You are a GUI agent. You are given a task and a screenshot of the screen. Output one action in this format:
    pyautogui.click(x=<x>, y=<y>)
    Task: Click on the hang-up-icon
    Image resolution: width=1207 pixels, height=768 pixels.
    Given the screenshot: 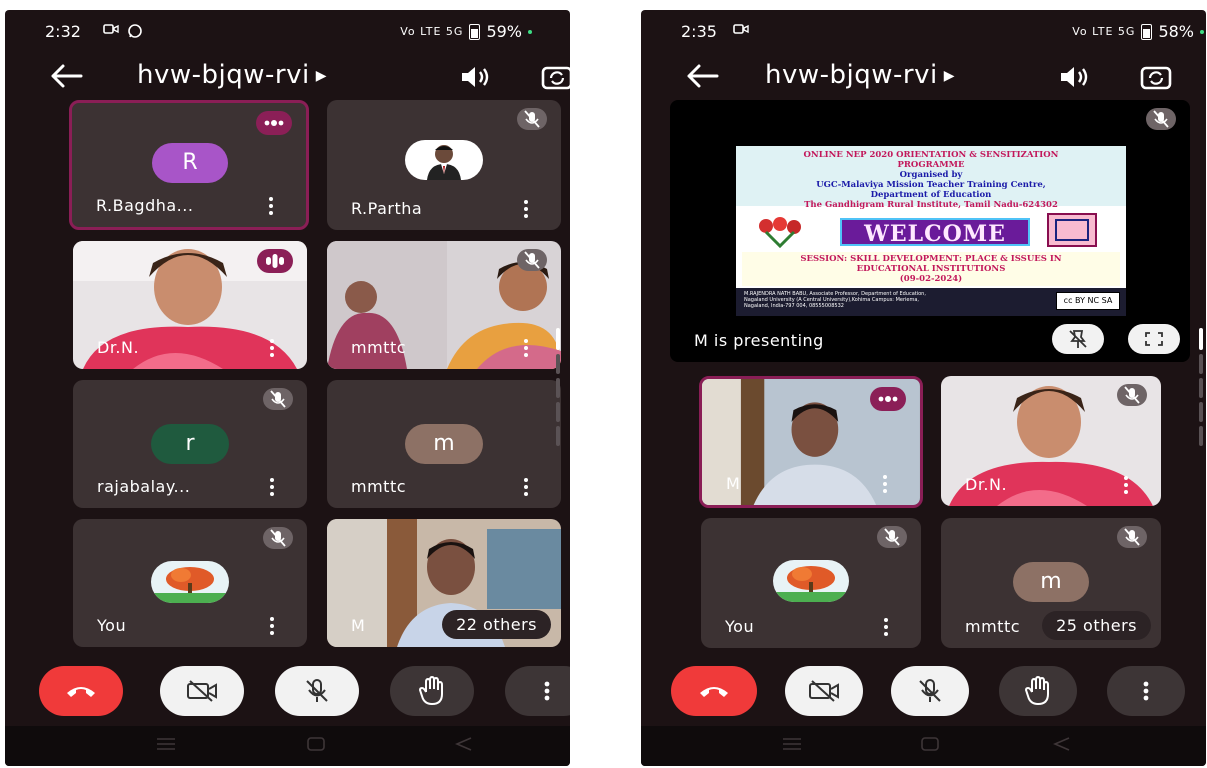 What is the action you would take?
    pyautogui.click(x=714, y=692)
    